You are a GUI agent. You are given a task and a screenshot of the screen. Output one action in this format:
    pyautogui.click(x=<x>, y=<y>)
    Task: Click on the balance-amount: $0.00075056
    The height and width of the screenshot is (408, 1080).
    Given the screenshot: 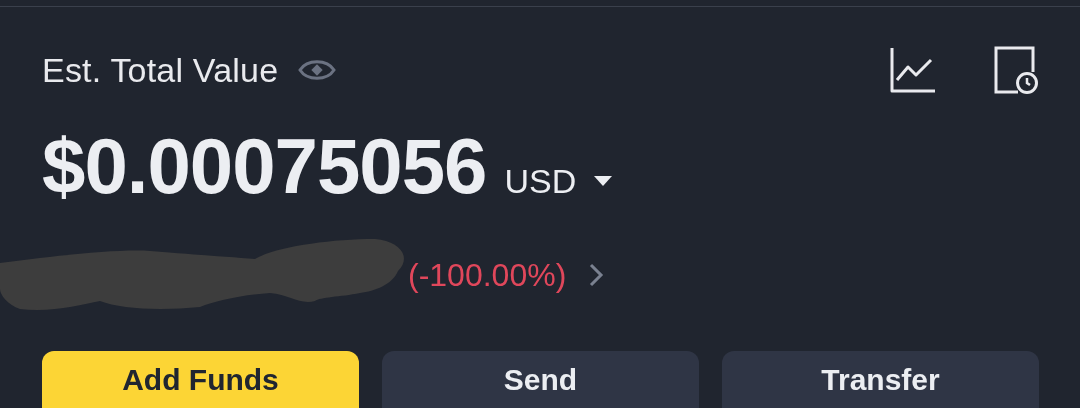 What is the action you would take?
    pyautogui.click(x=264, y=166)
    